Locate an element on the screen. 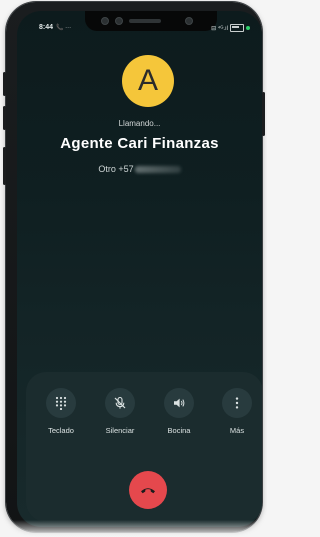 The image size is (320, 537). more-vert-icon is located at coordinates (237, 403).